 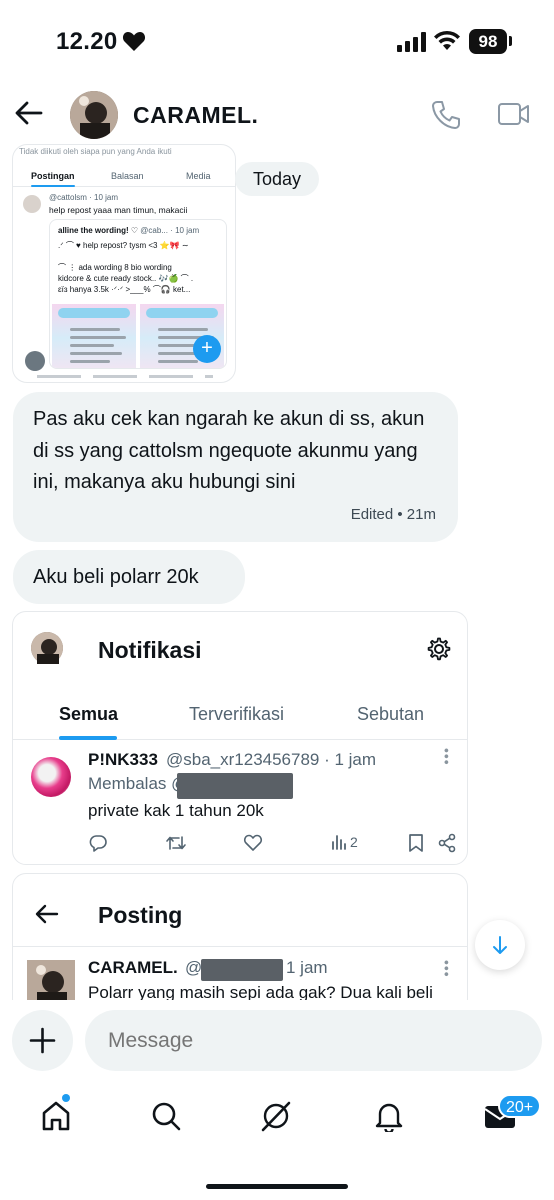 I want to click on screenshot-avatar, so click(x=32, y=204).